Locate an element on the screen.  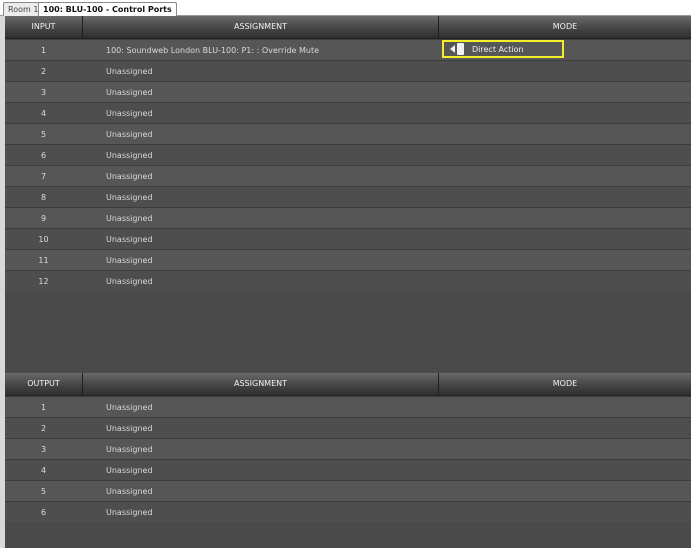
input-port-number: 8 is located at coordinates (43, 197).